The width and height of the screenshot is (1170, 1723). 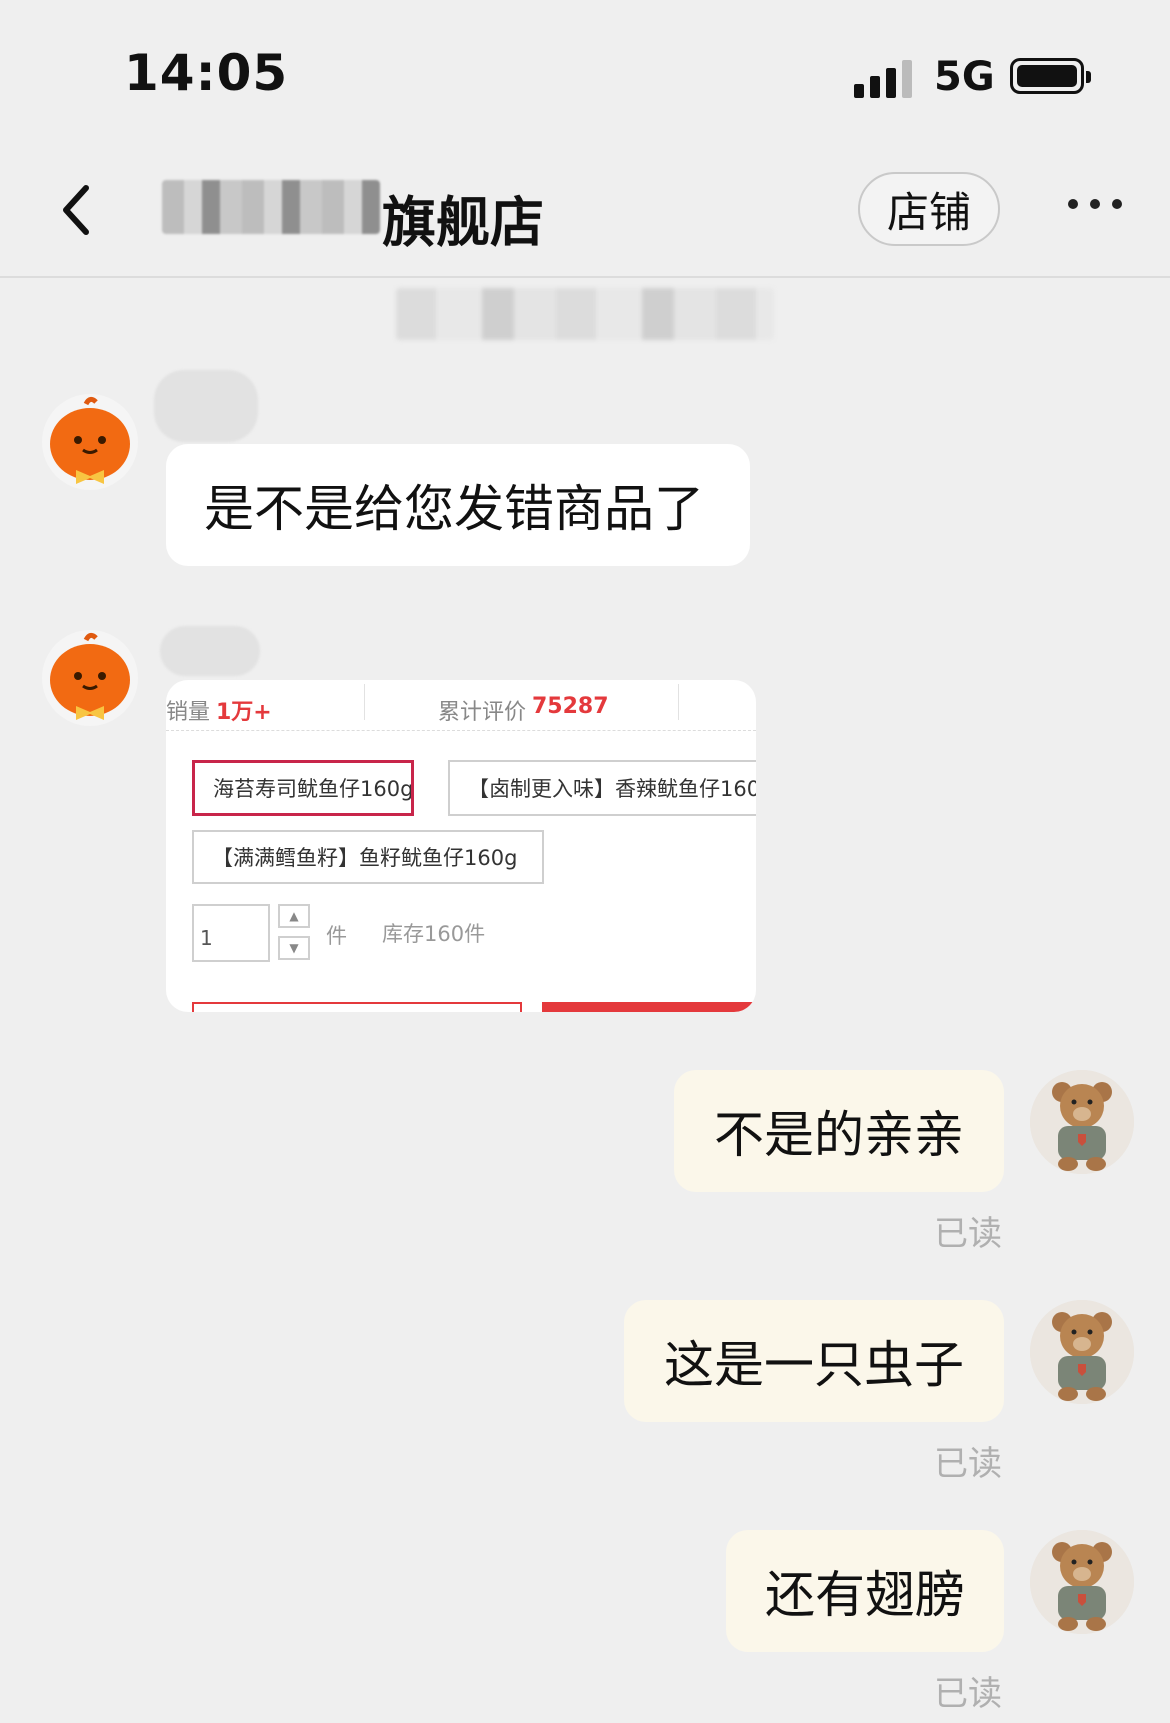 I want to click on shop-button: 店铺, so click(x=929, y=209).